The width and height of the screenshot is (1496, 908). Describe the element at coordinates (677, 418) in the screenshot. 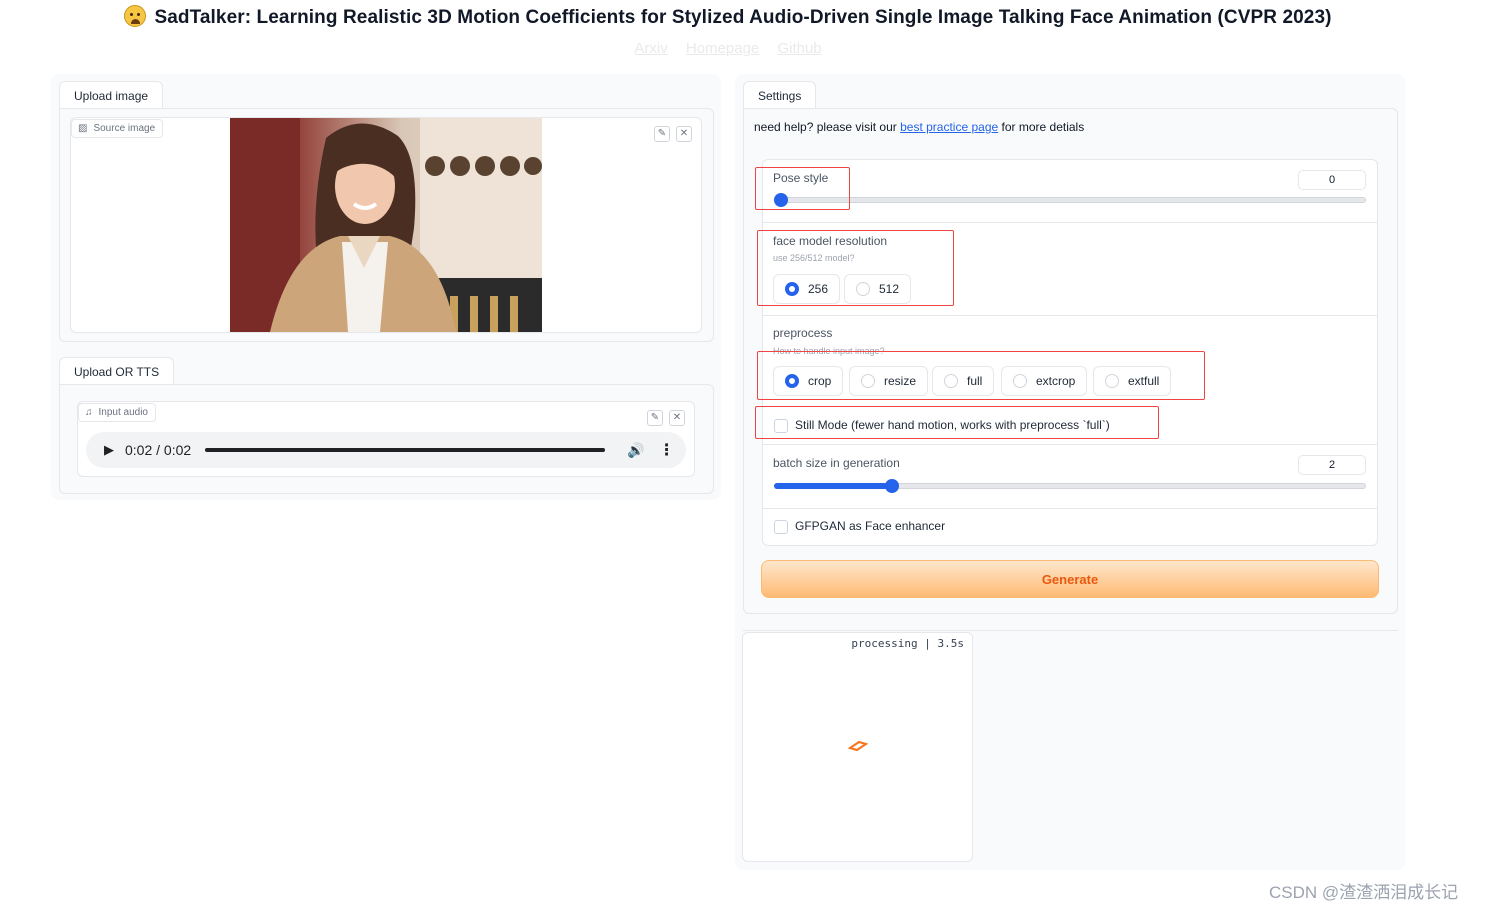

I see `close-audio-icon: ✕` at that location.